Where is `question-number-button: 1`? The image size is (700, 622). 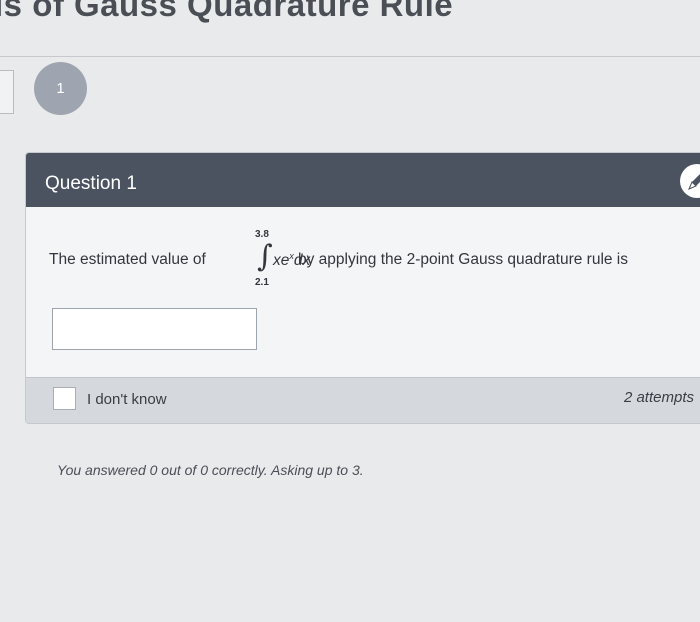 question-number-button: 1 is located at coordinates (60, 88).